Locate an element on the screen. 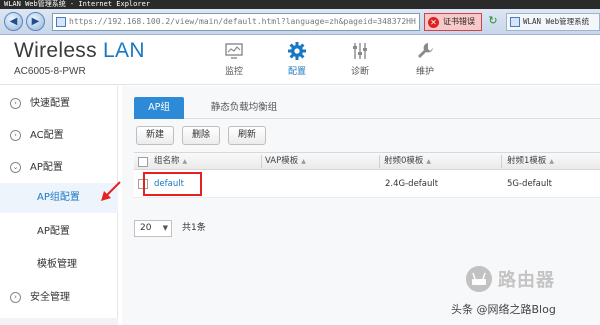 The width and height of the screenshot is (600, 325). tab-static-load-balance-group: 静态负载均衡组 is located at coordinates (244, 108).